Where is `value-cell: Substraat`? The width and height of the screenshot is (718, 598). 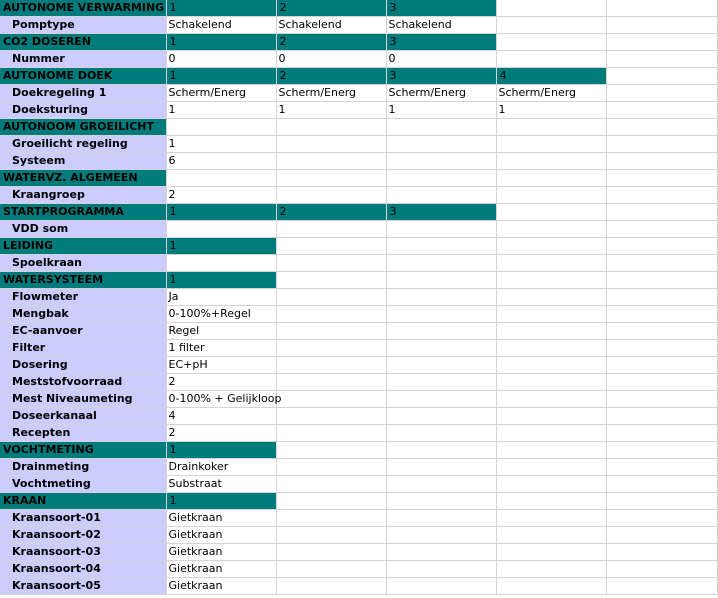
value-cell: Substraat is located at coordinates (221, 484).